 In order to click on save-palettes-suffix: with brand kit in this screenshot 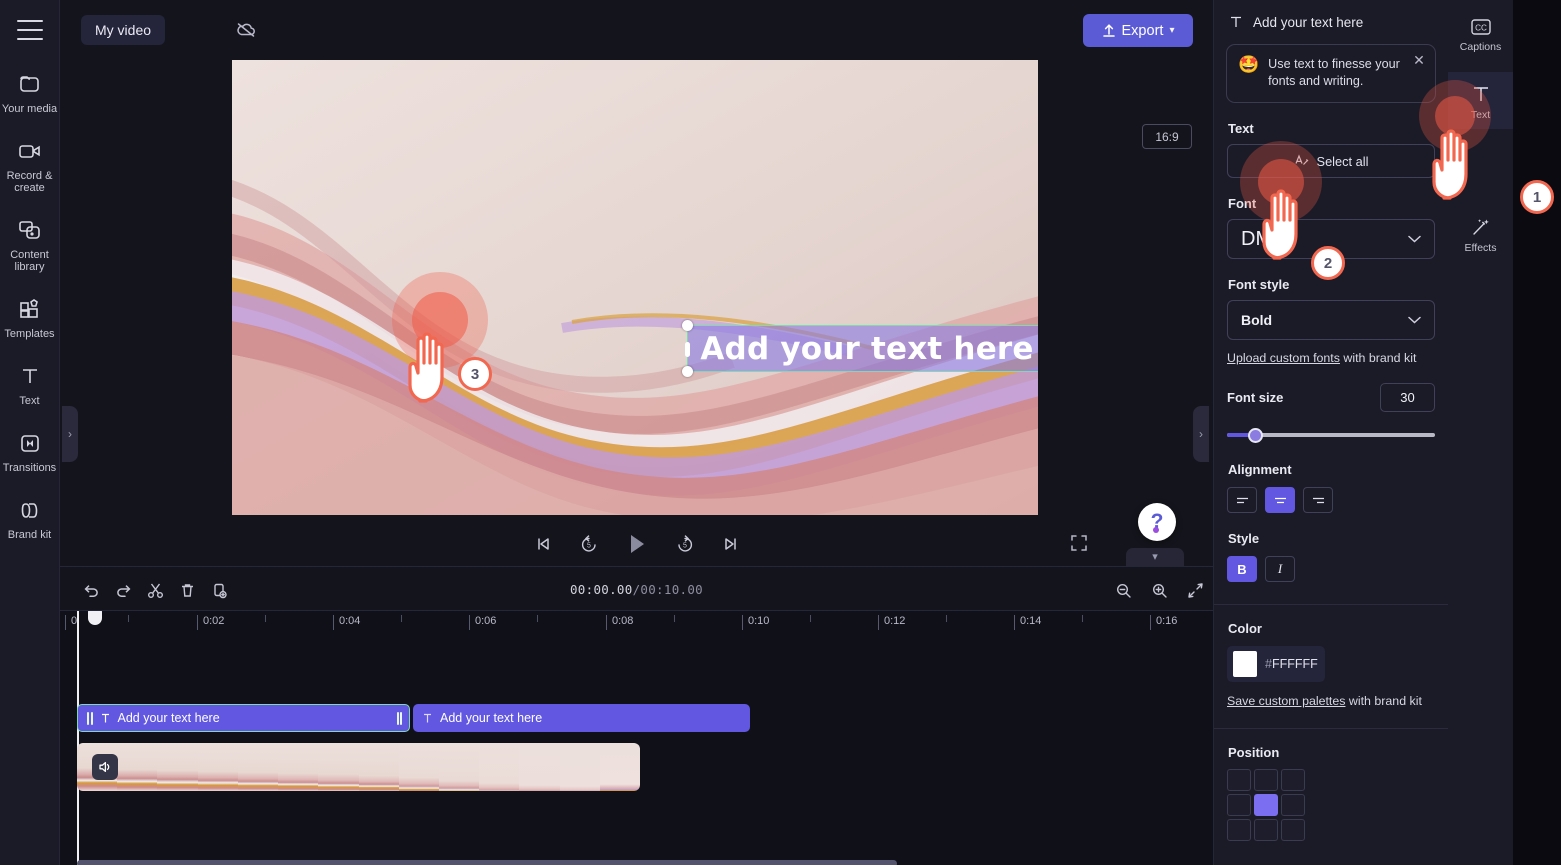, I will do `click(1383, 701)`.